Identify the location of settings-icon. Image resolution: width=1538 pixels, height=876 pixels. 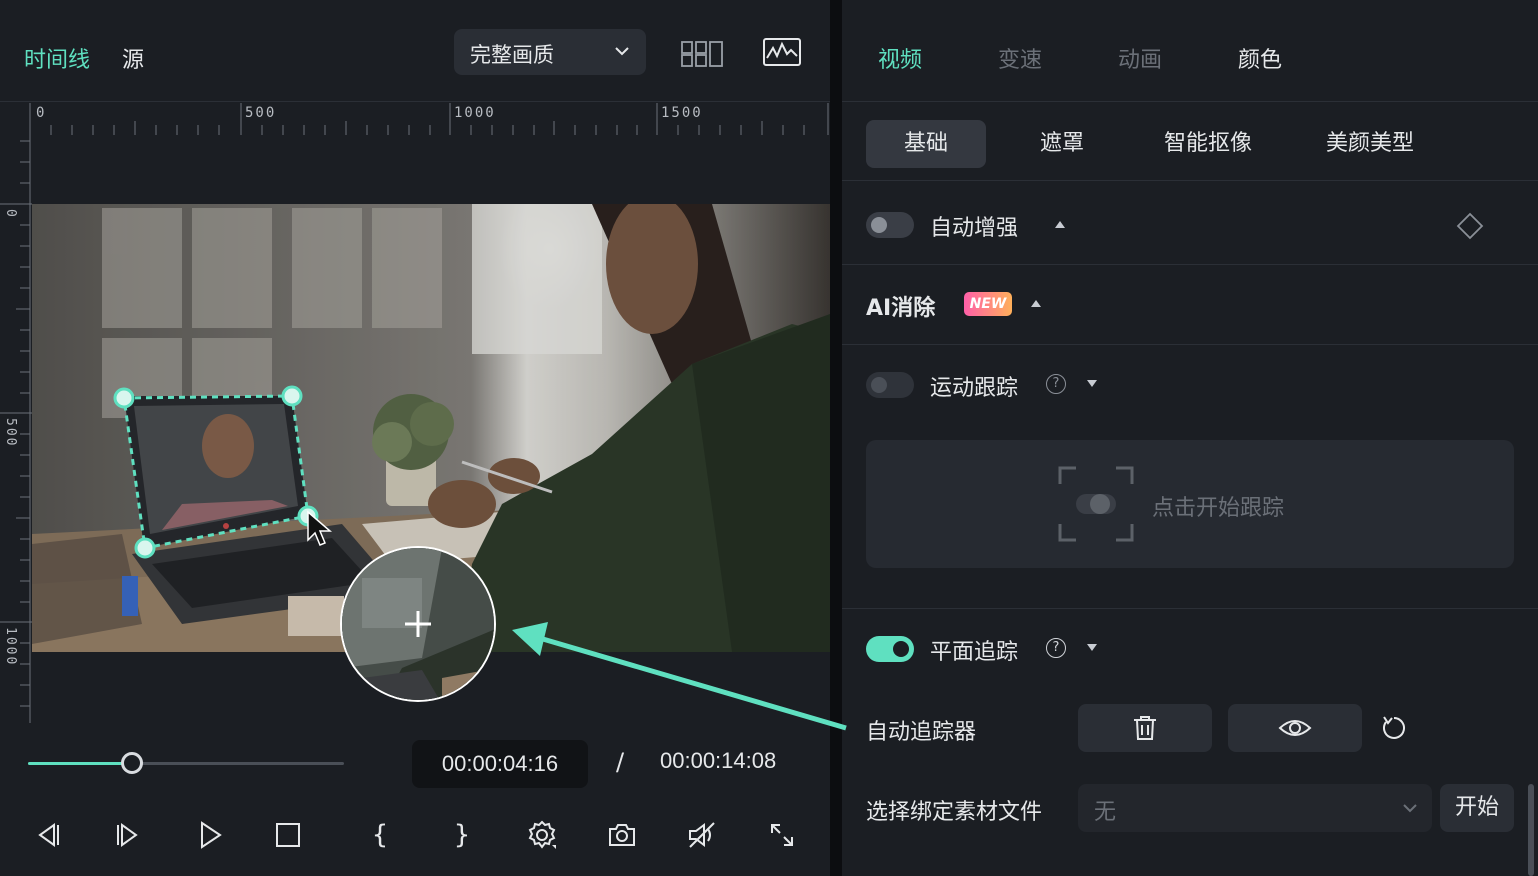
(542, 834).